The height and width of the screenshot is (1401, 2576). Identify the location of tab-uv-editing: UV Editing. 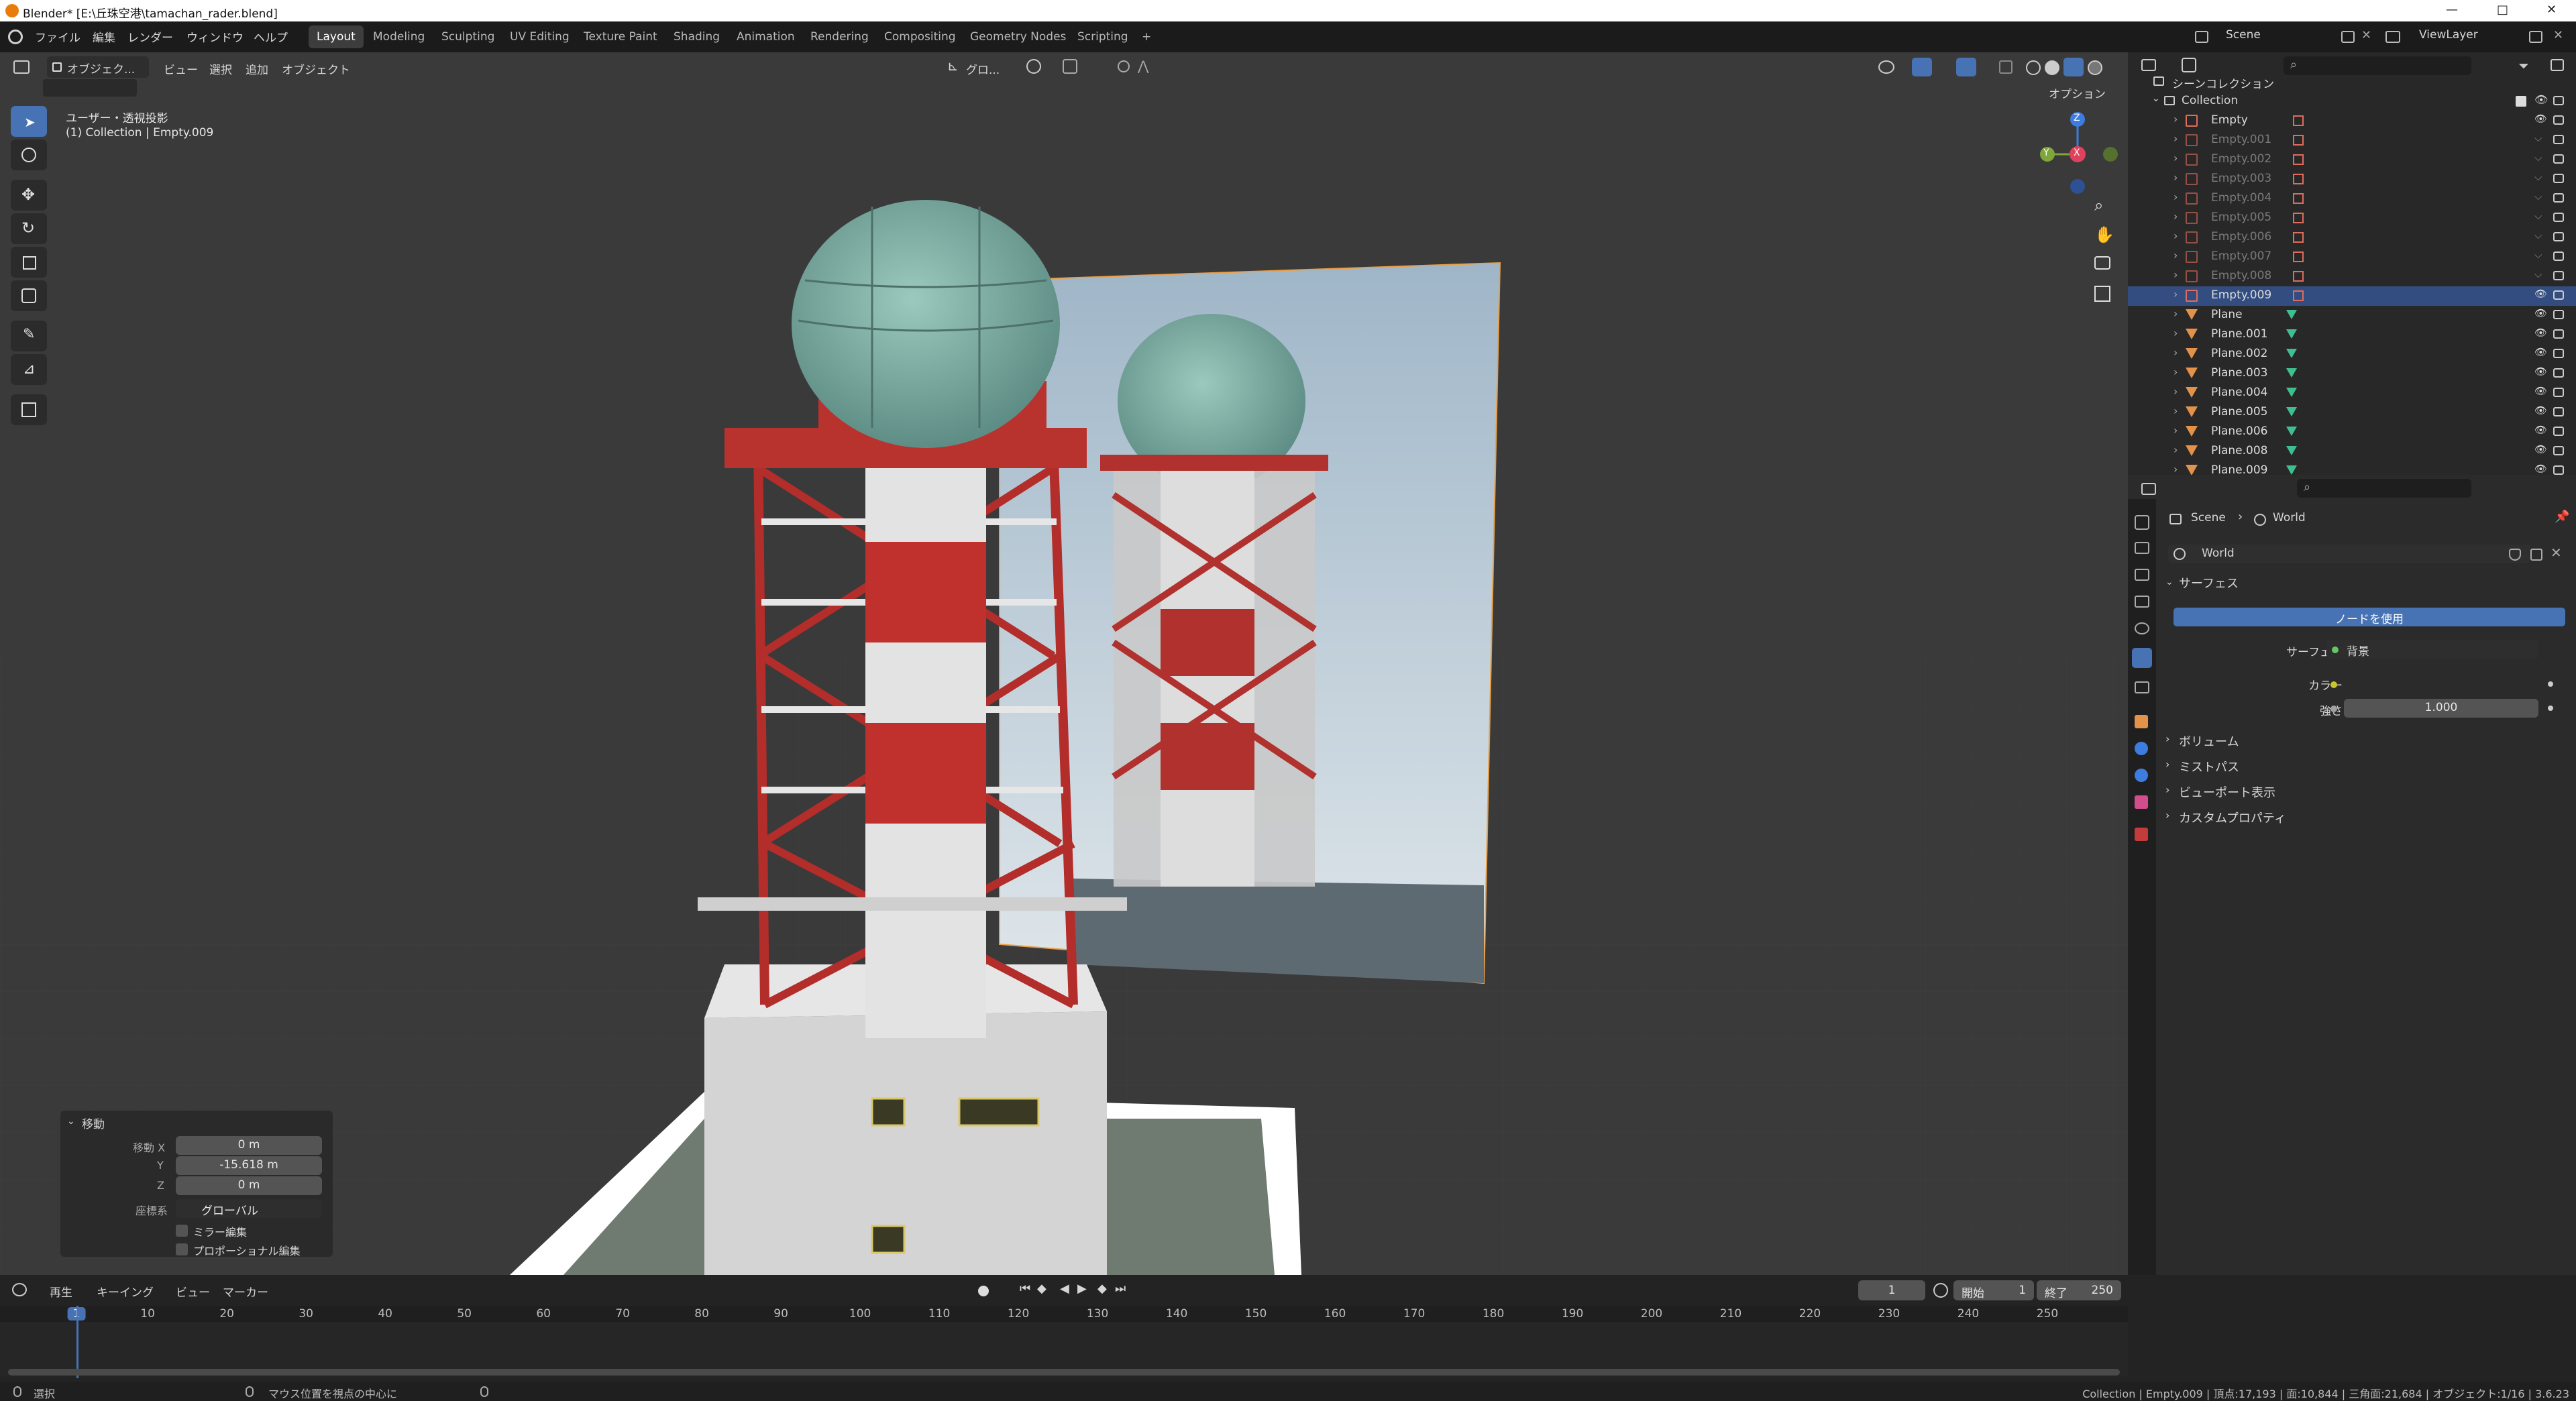
(540, 36).